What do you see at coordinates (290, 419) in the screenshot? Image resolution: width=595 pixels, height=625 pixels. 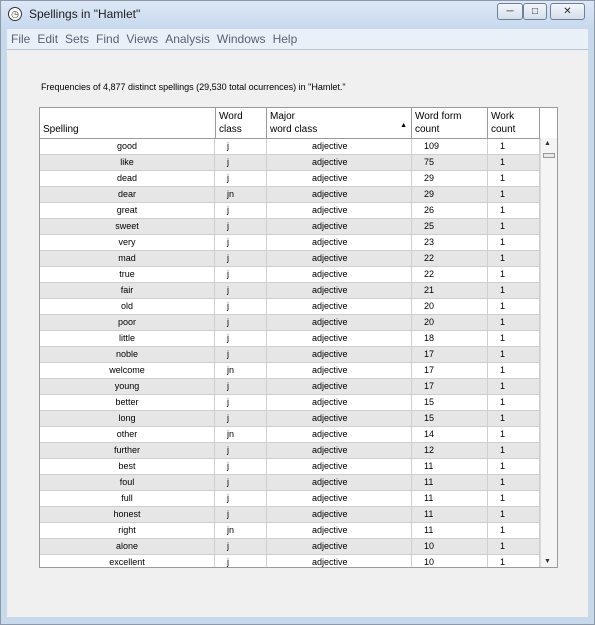 I see `table-row: long j adjective 15 1` at bounding box center [290, 419].